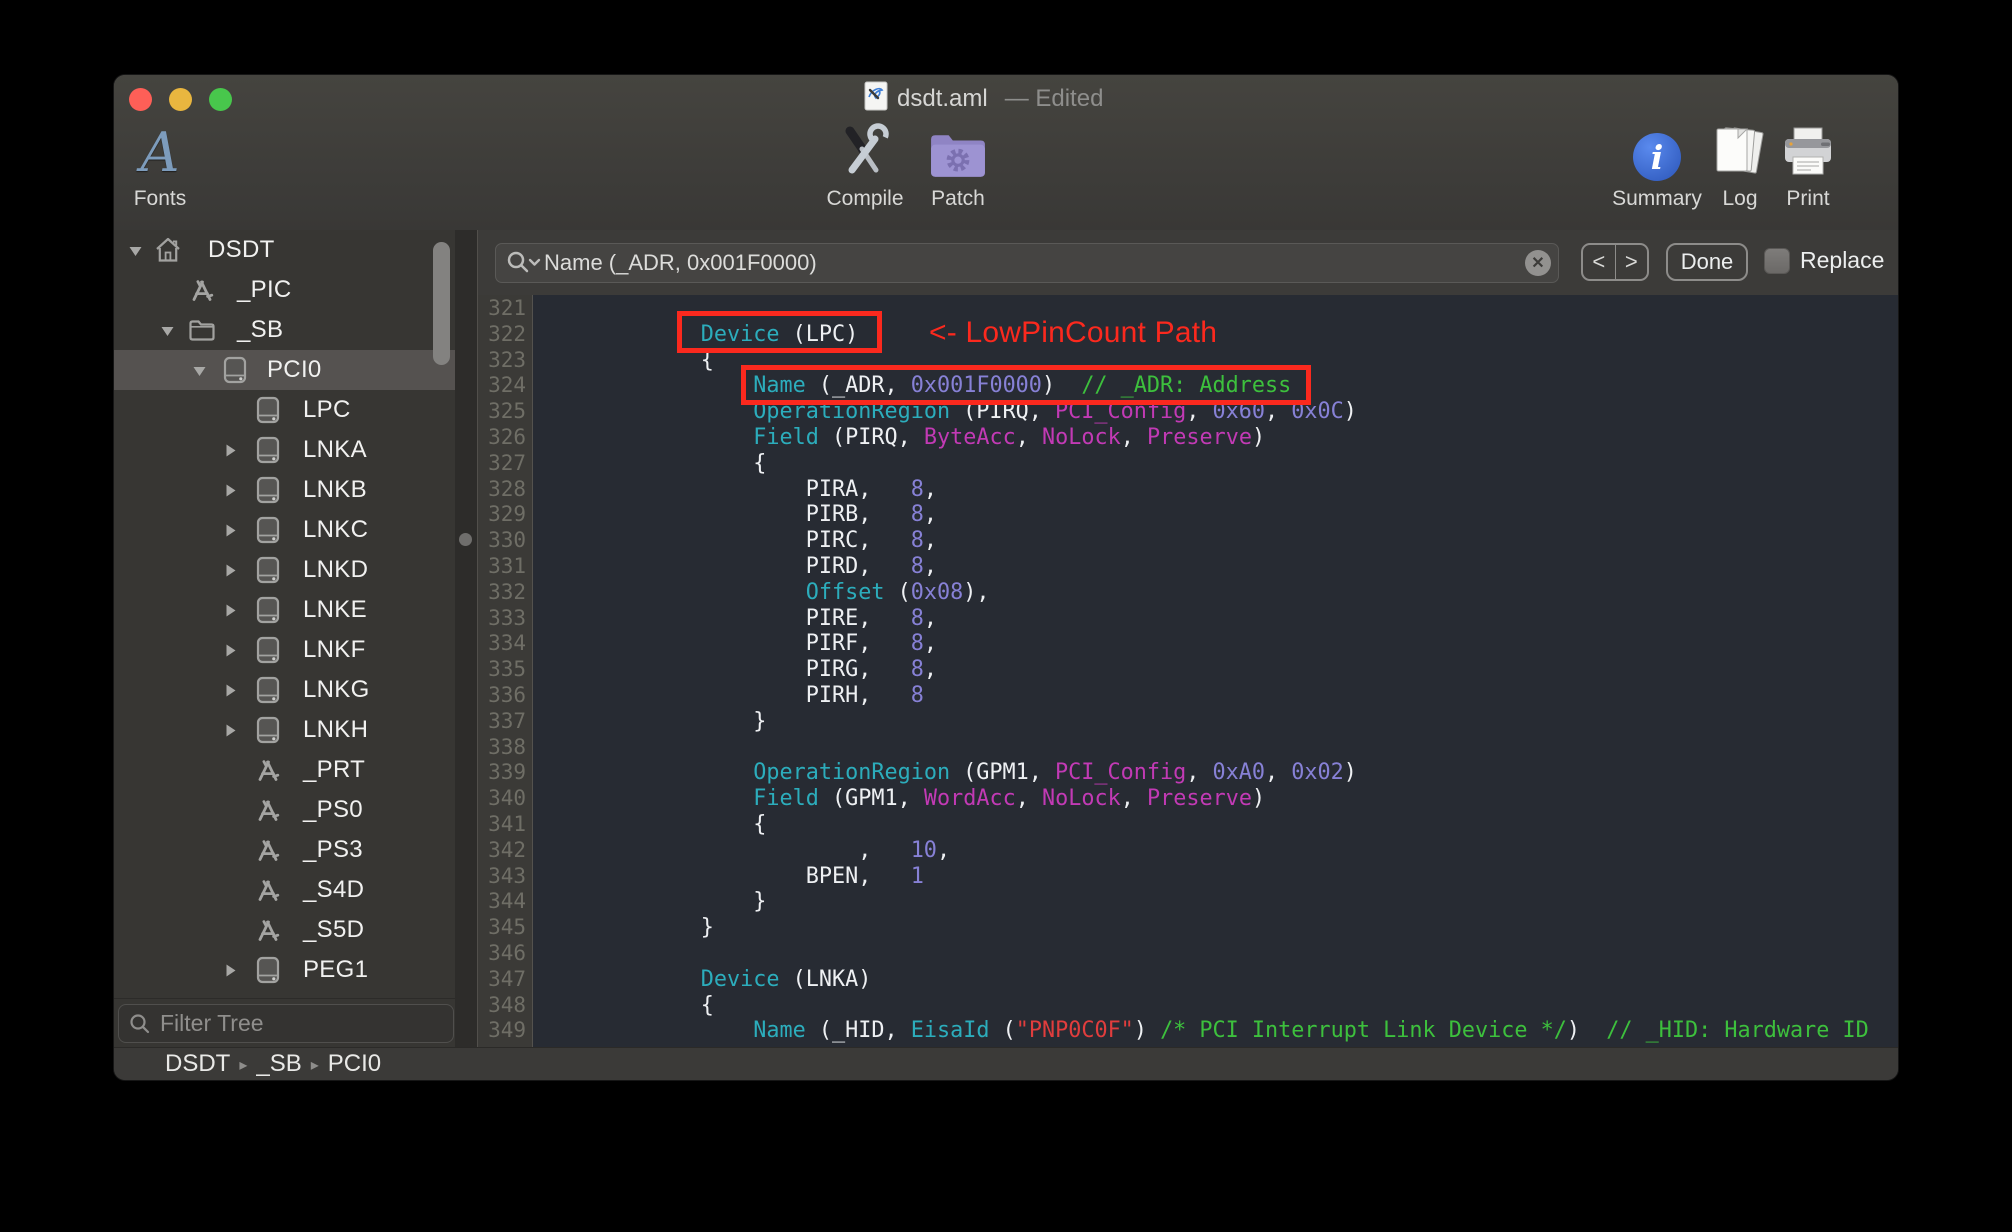 Image resolution: width=2012 pixels, height=1232 pixels. I want to click on tree-item-lnke: LNKE, so click(284, 610).